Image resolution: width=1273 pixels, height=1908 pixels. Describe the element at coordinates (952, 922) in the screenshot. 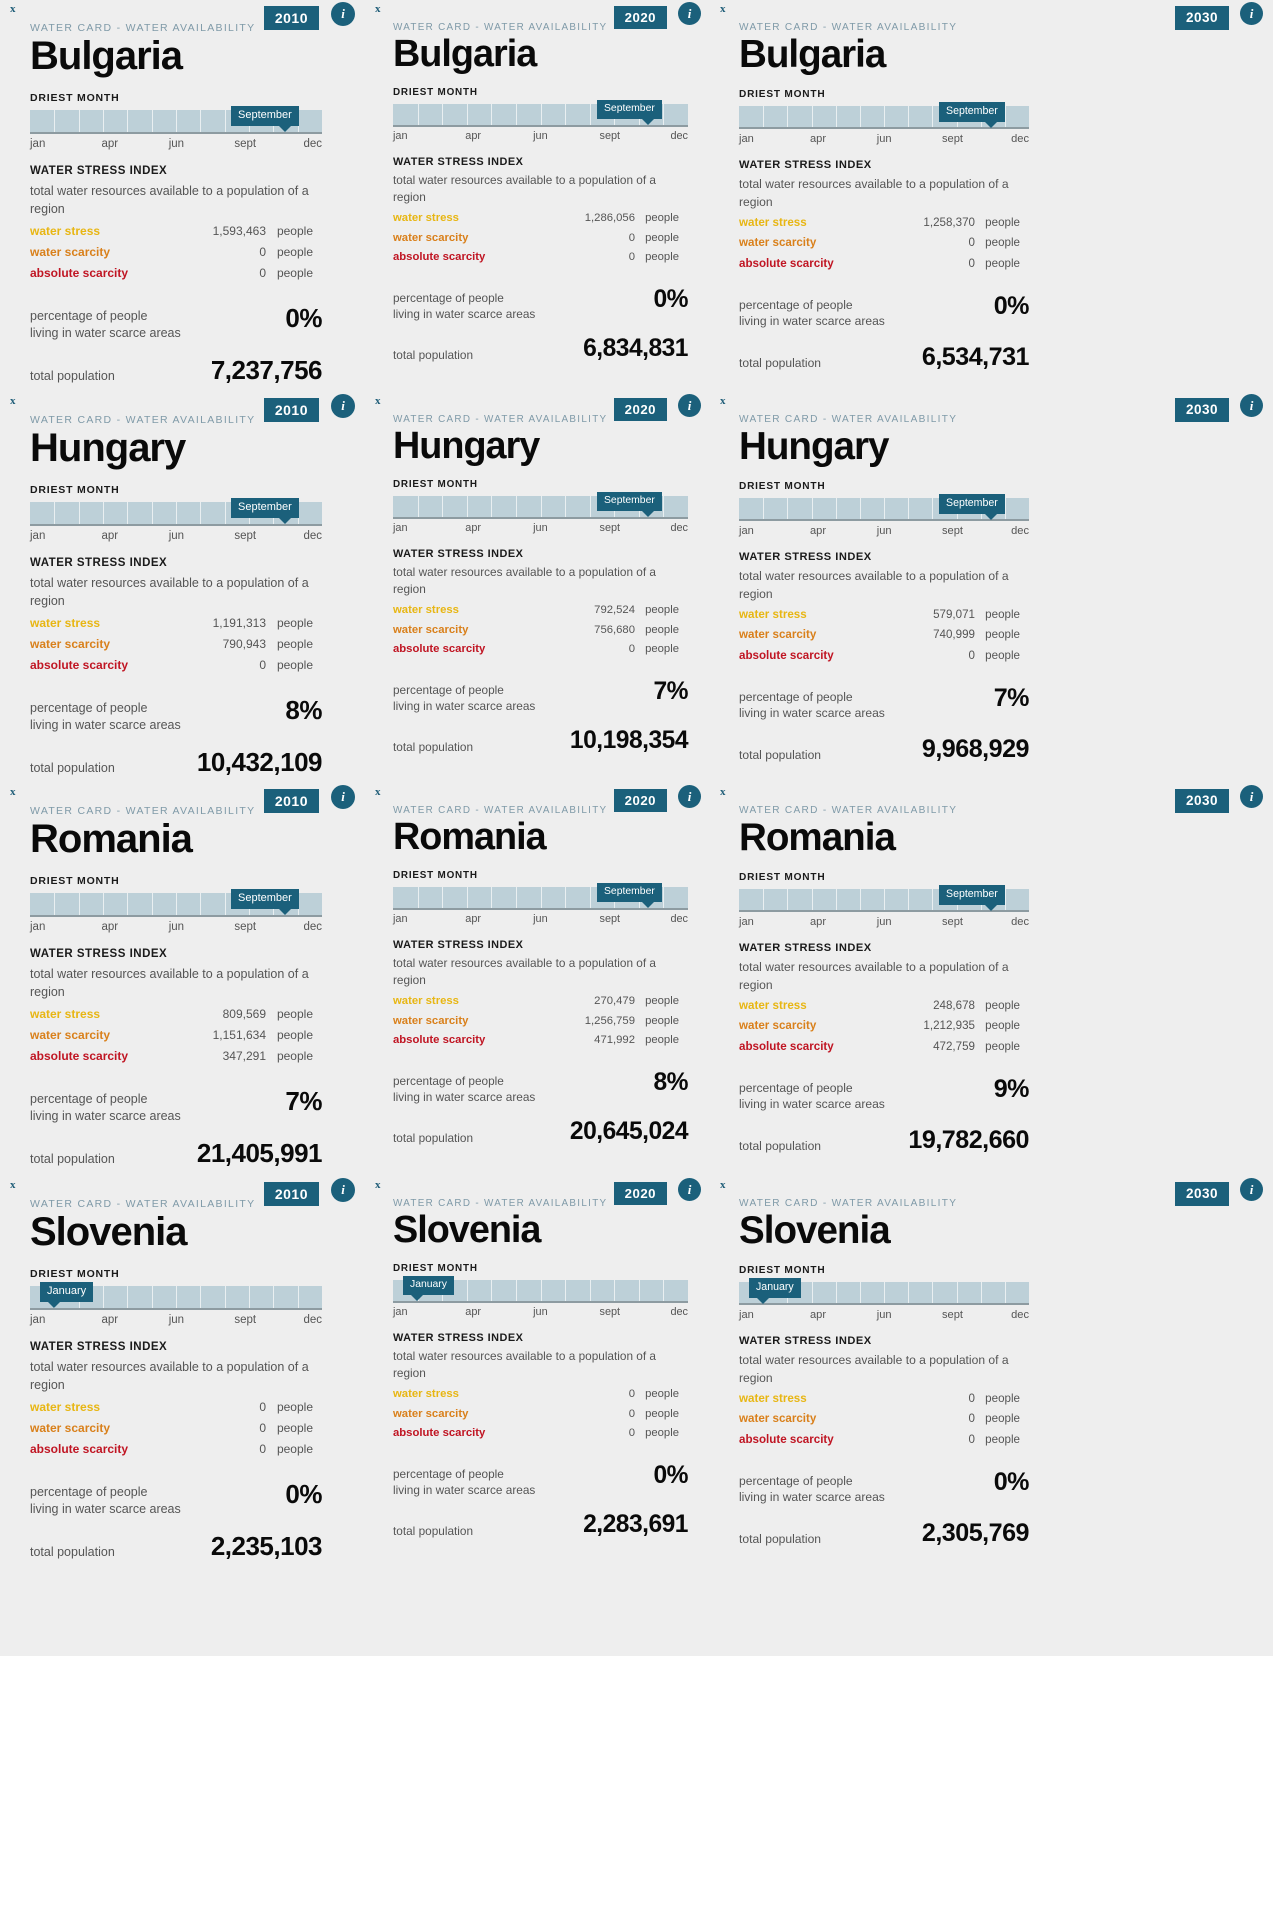

I see `month-tick-sept: sept` at that location.